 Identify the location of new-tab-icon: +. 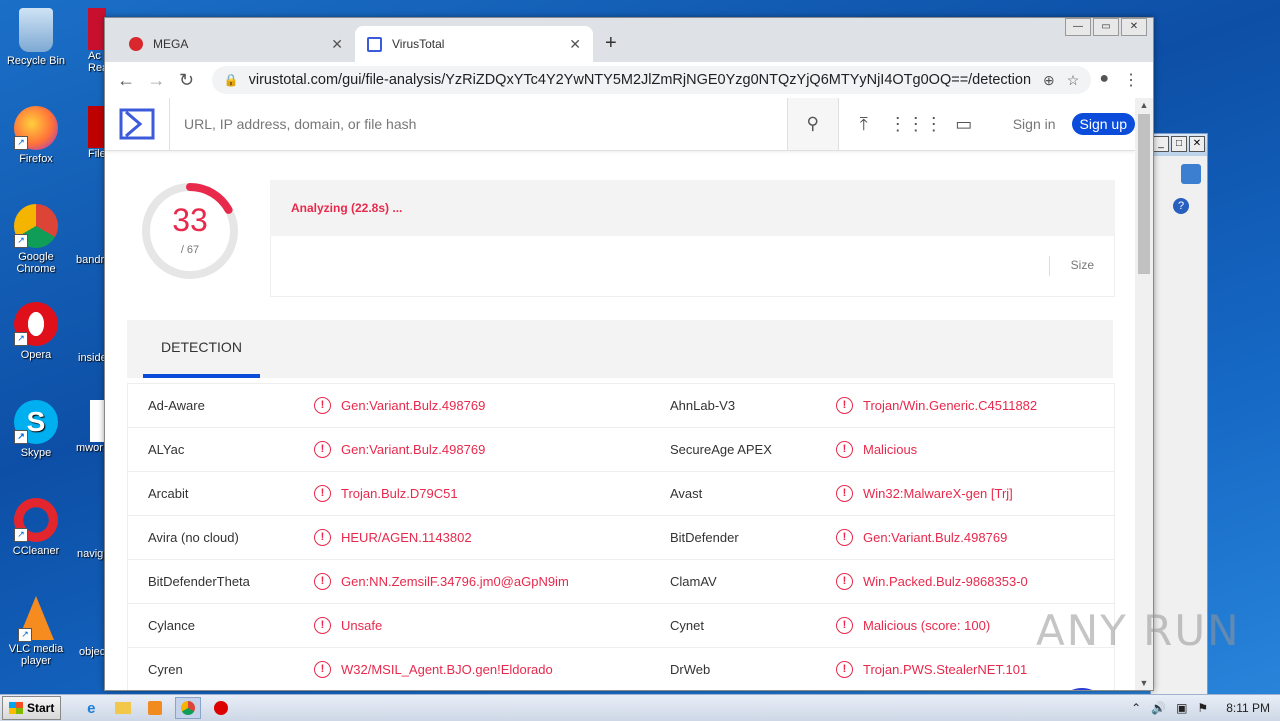
(611, 43).